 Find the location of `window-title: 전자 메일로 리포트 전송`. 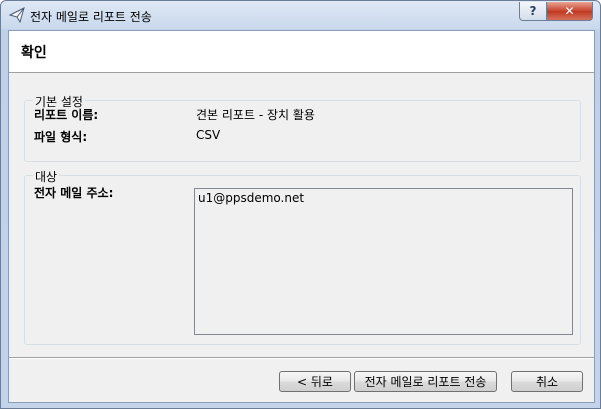

window-title: 전자 메일로 리포트 전송 is located at coordinates (91, 17).